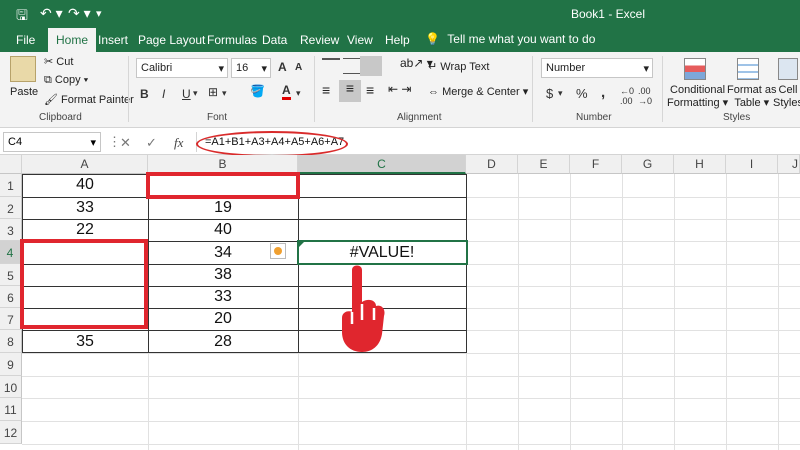  I want to click on currency-button: $, so click(549, 93).